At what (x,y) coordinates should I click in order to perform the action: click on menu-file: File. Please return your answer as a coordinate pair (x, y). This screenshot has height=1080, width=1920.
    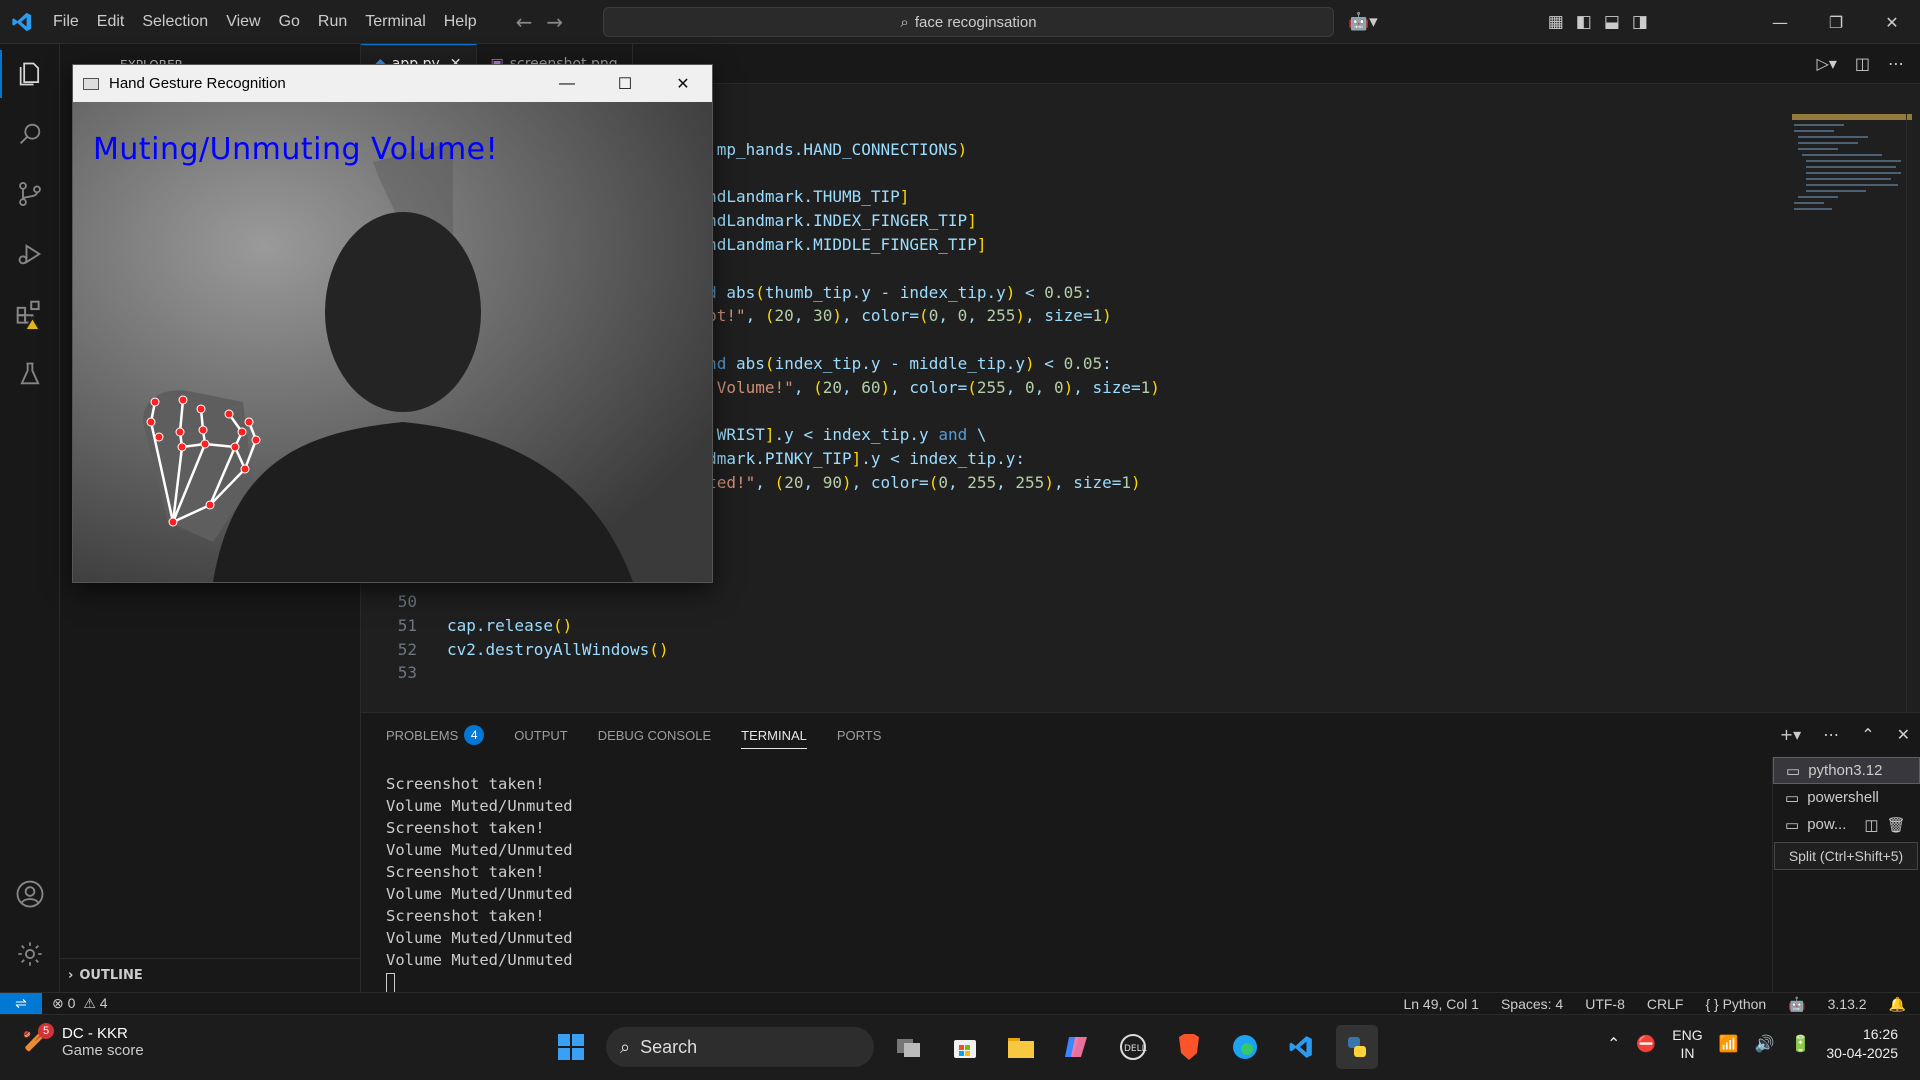
    Looking at the image, I should click on (66, 22).